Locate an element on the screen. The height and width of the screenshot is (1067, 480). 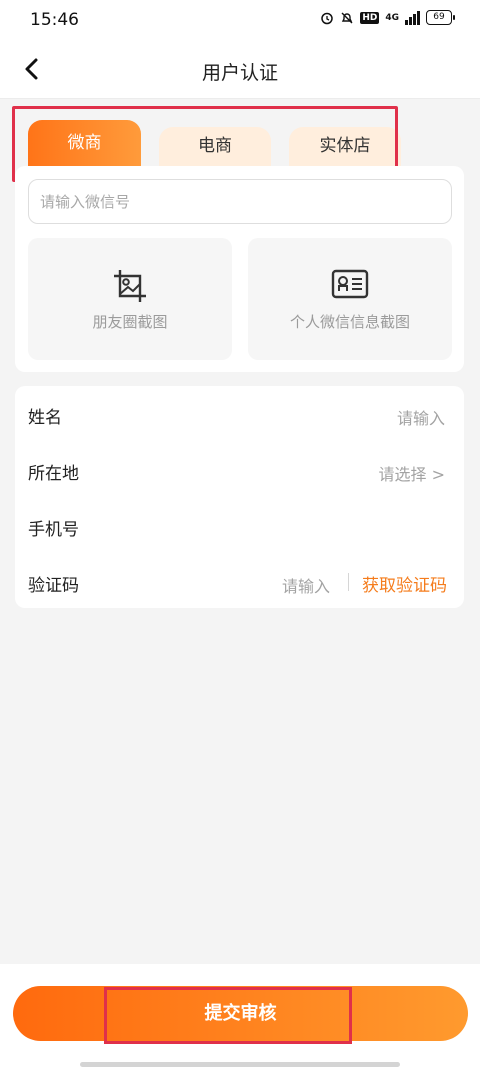
image-crop-icon is located at coordinates (130, 286).